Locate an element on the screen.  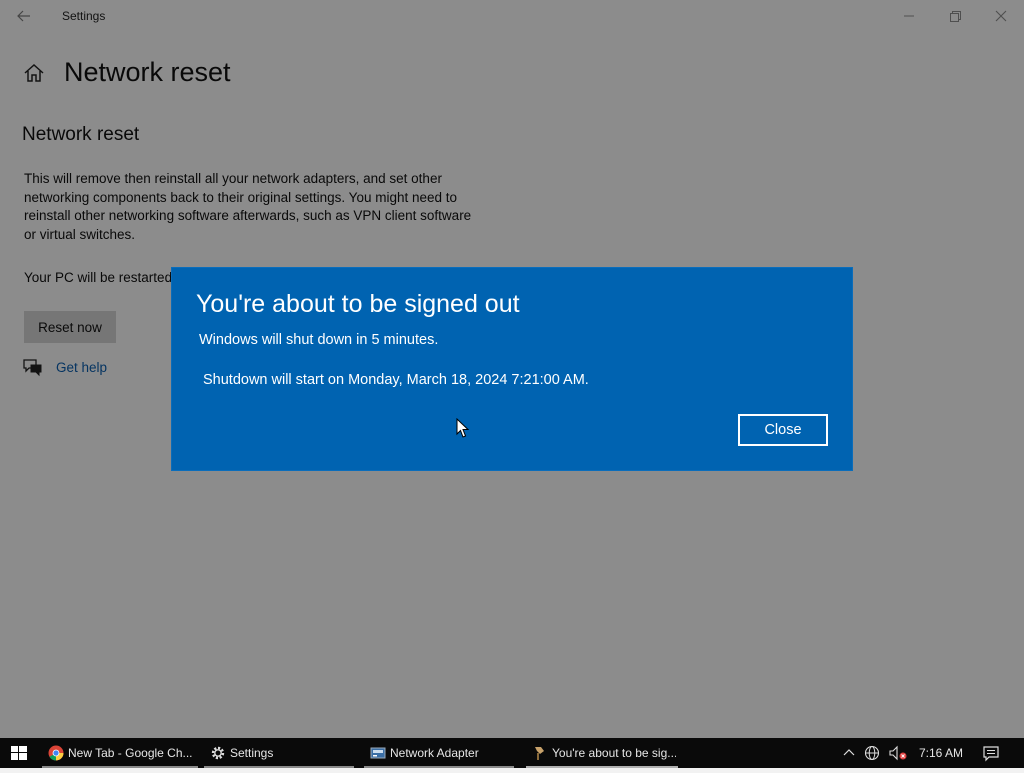
chrome-icon is located at coordinates (56, 753).